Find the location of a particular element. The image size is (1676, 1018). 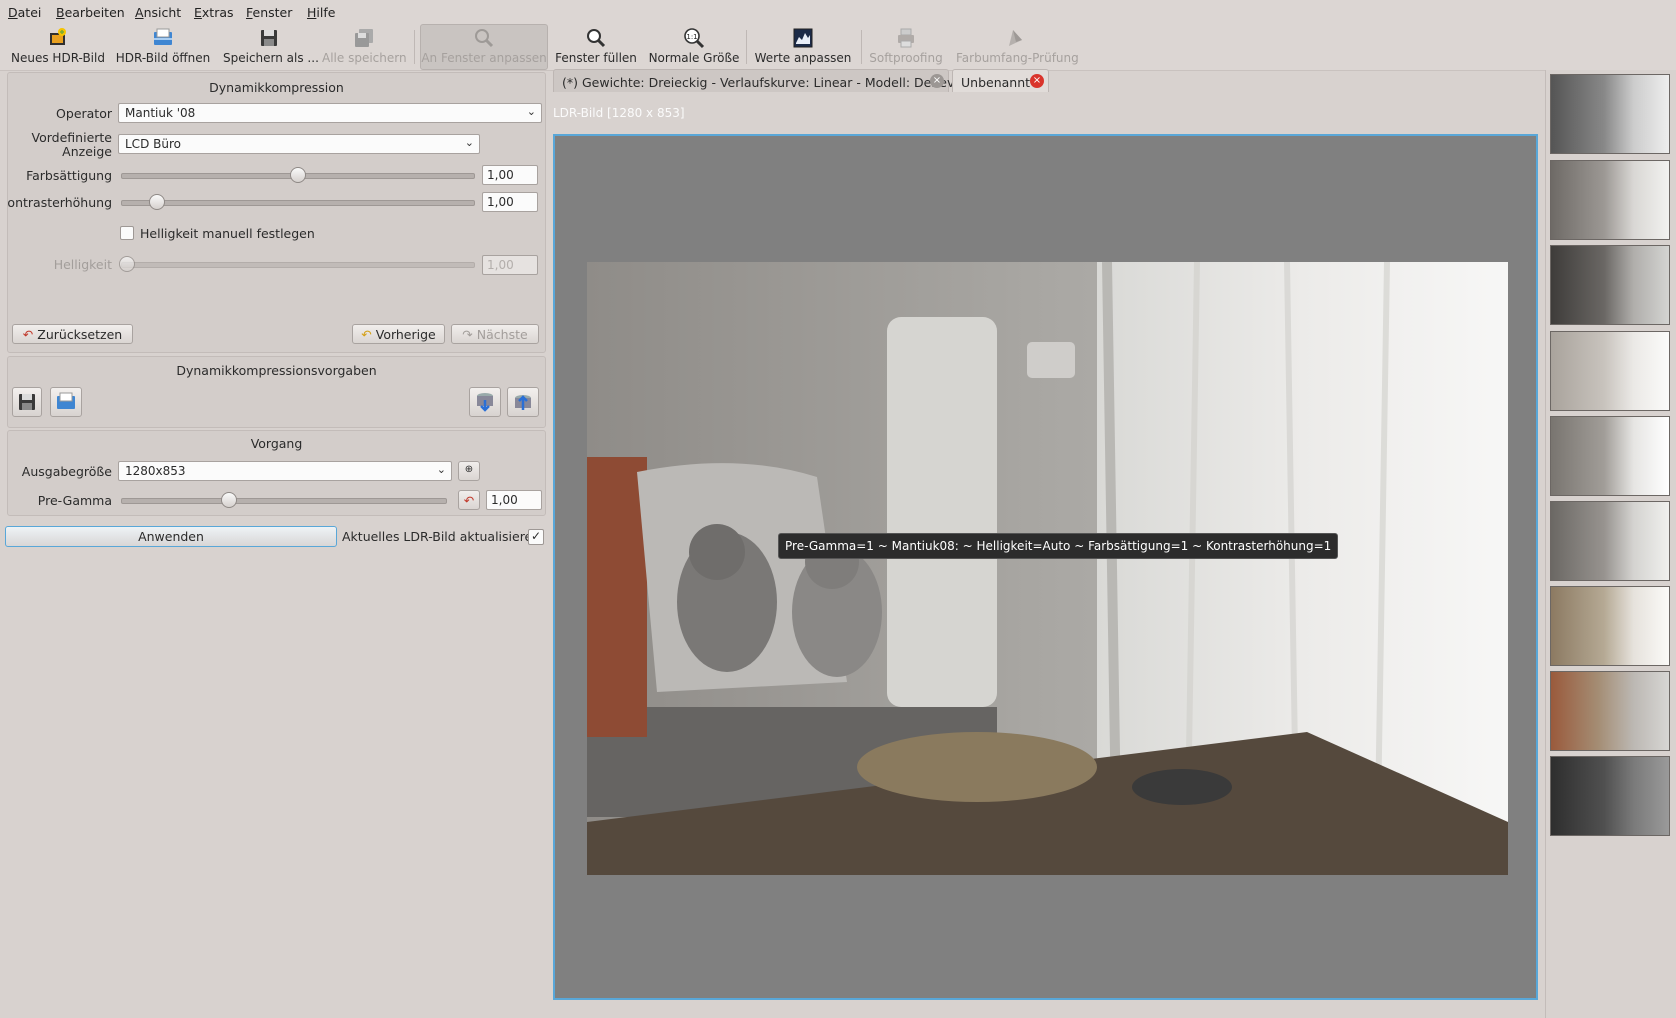

brightness-slider-handle is located at coordinates (127, 264).